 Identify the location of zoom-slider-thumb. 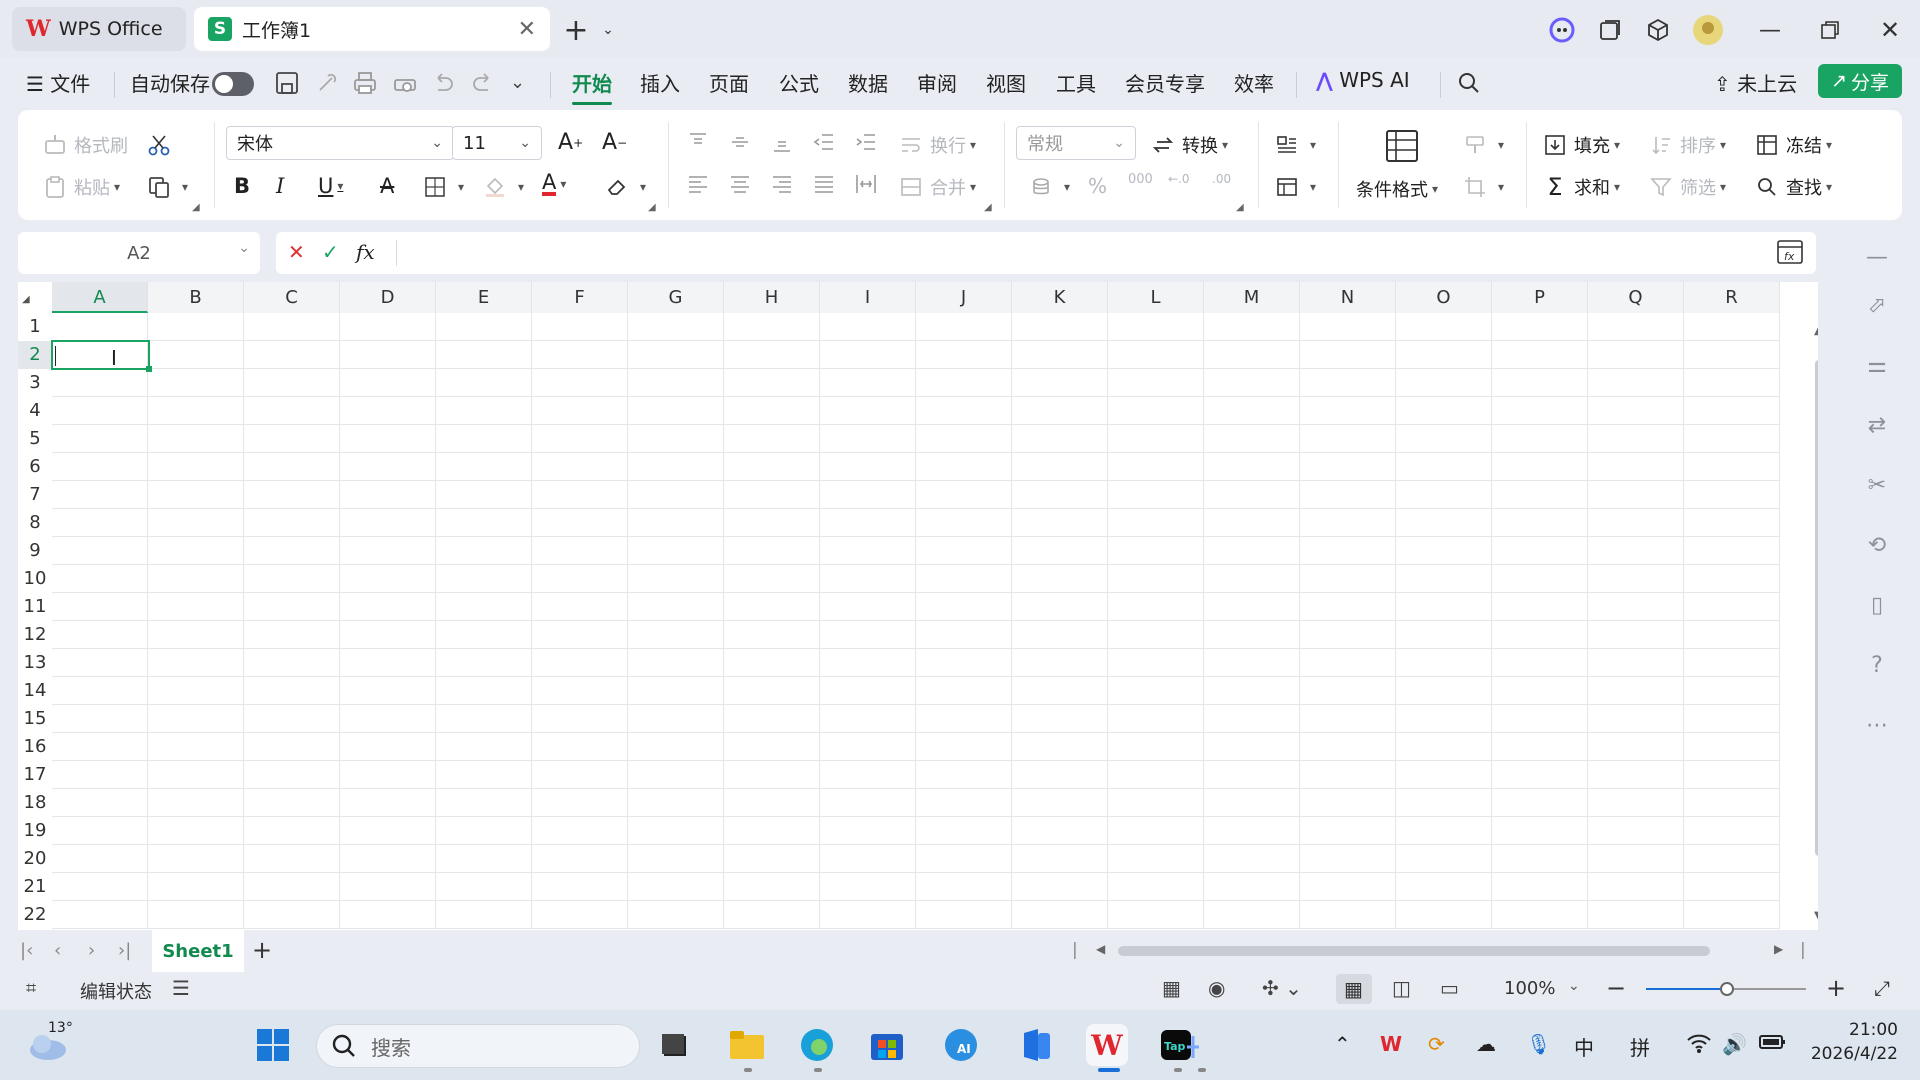
(1727, 989).